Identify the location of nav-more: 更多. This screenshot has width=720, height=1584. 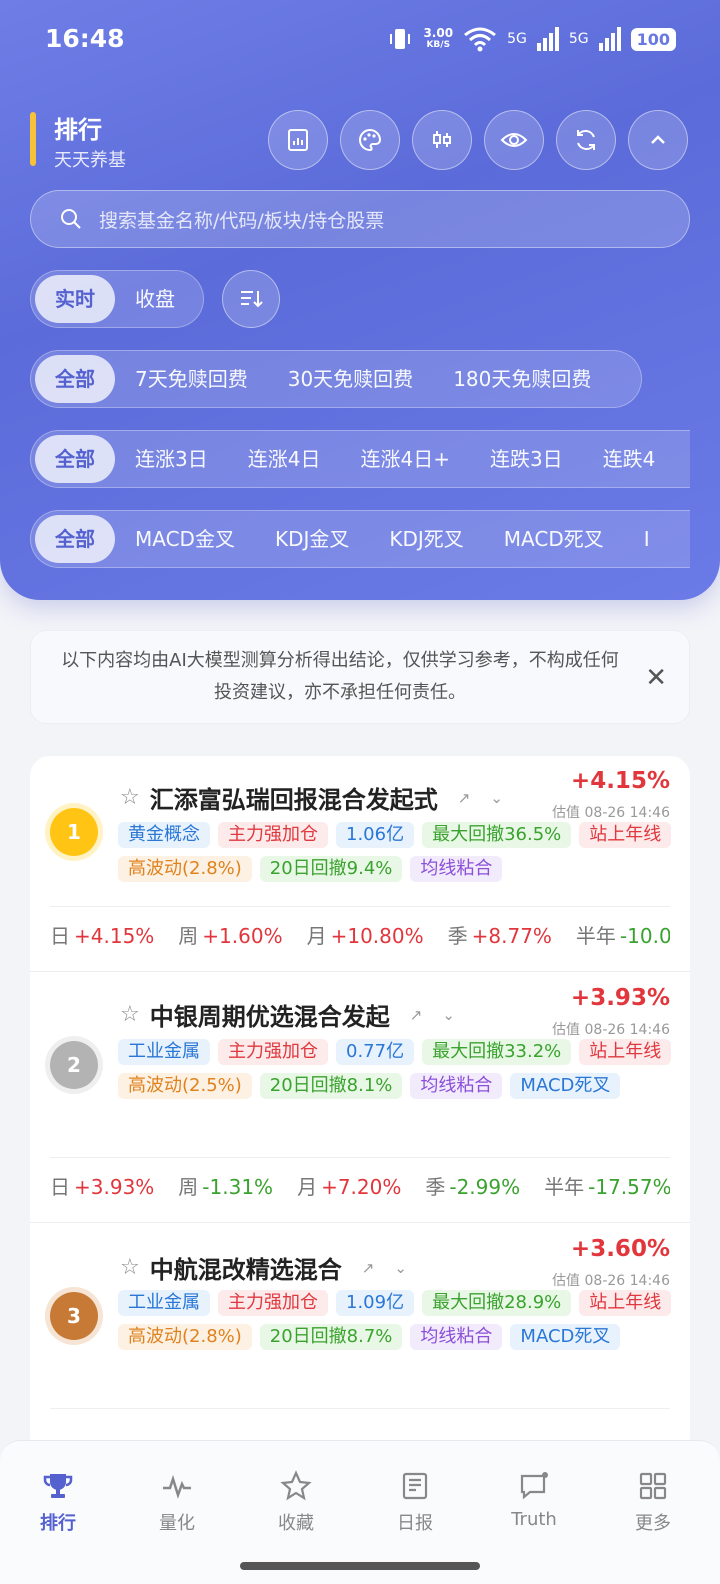
(653, 1502).